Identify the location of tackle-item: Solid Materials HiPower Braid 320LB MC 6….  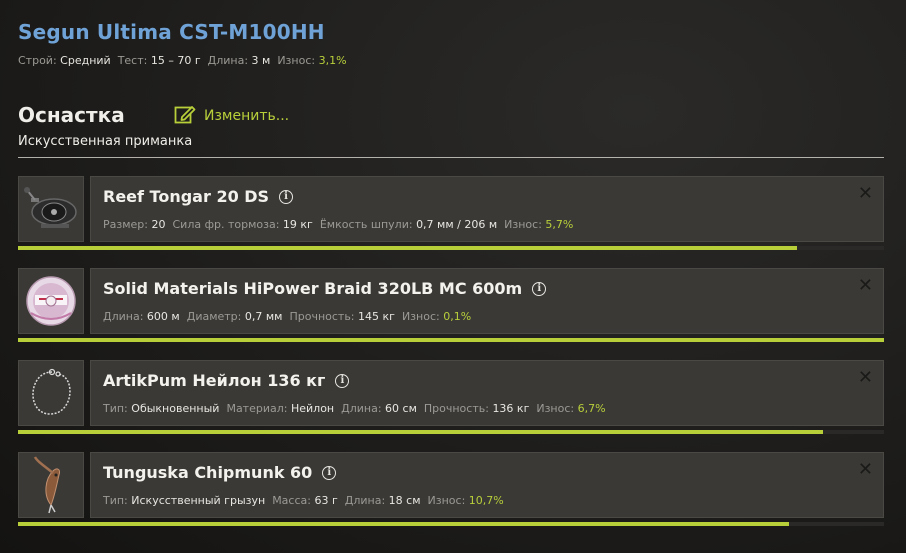
(451, 305).